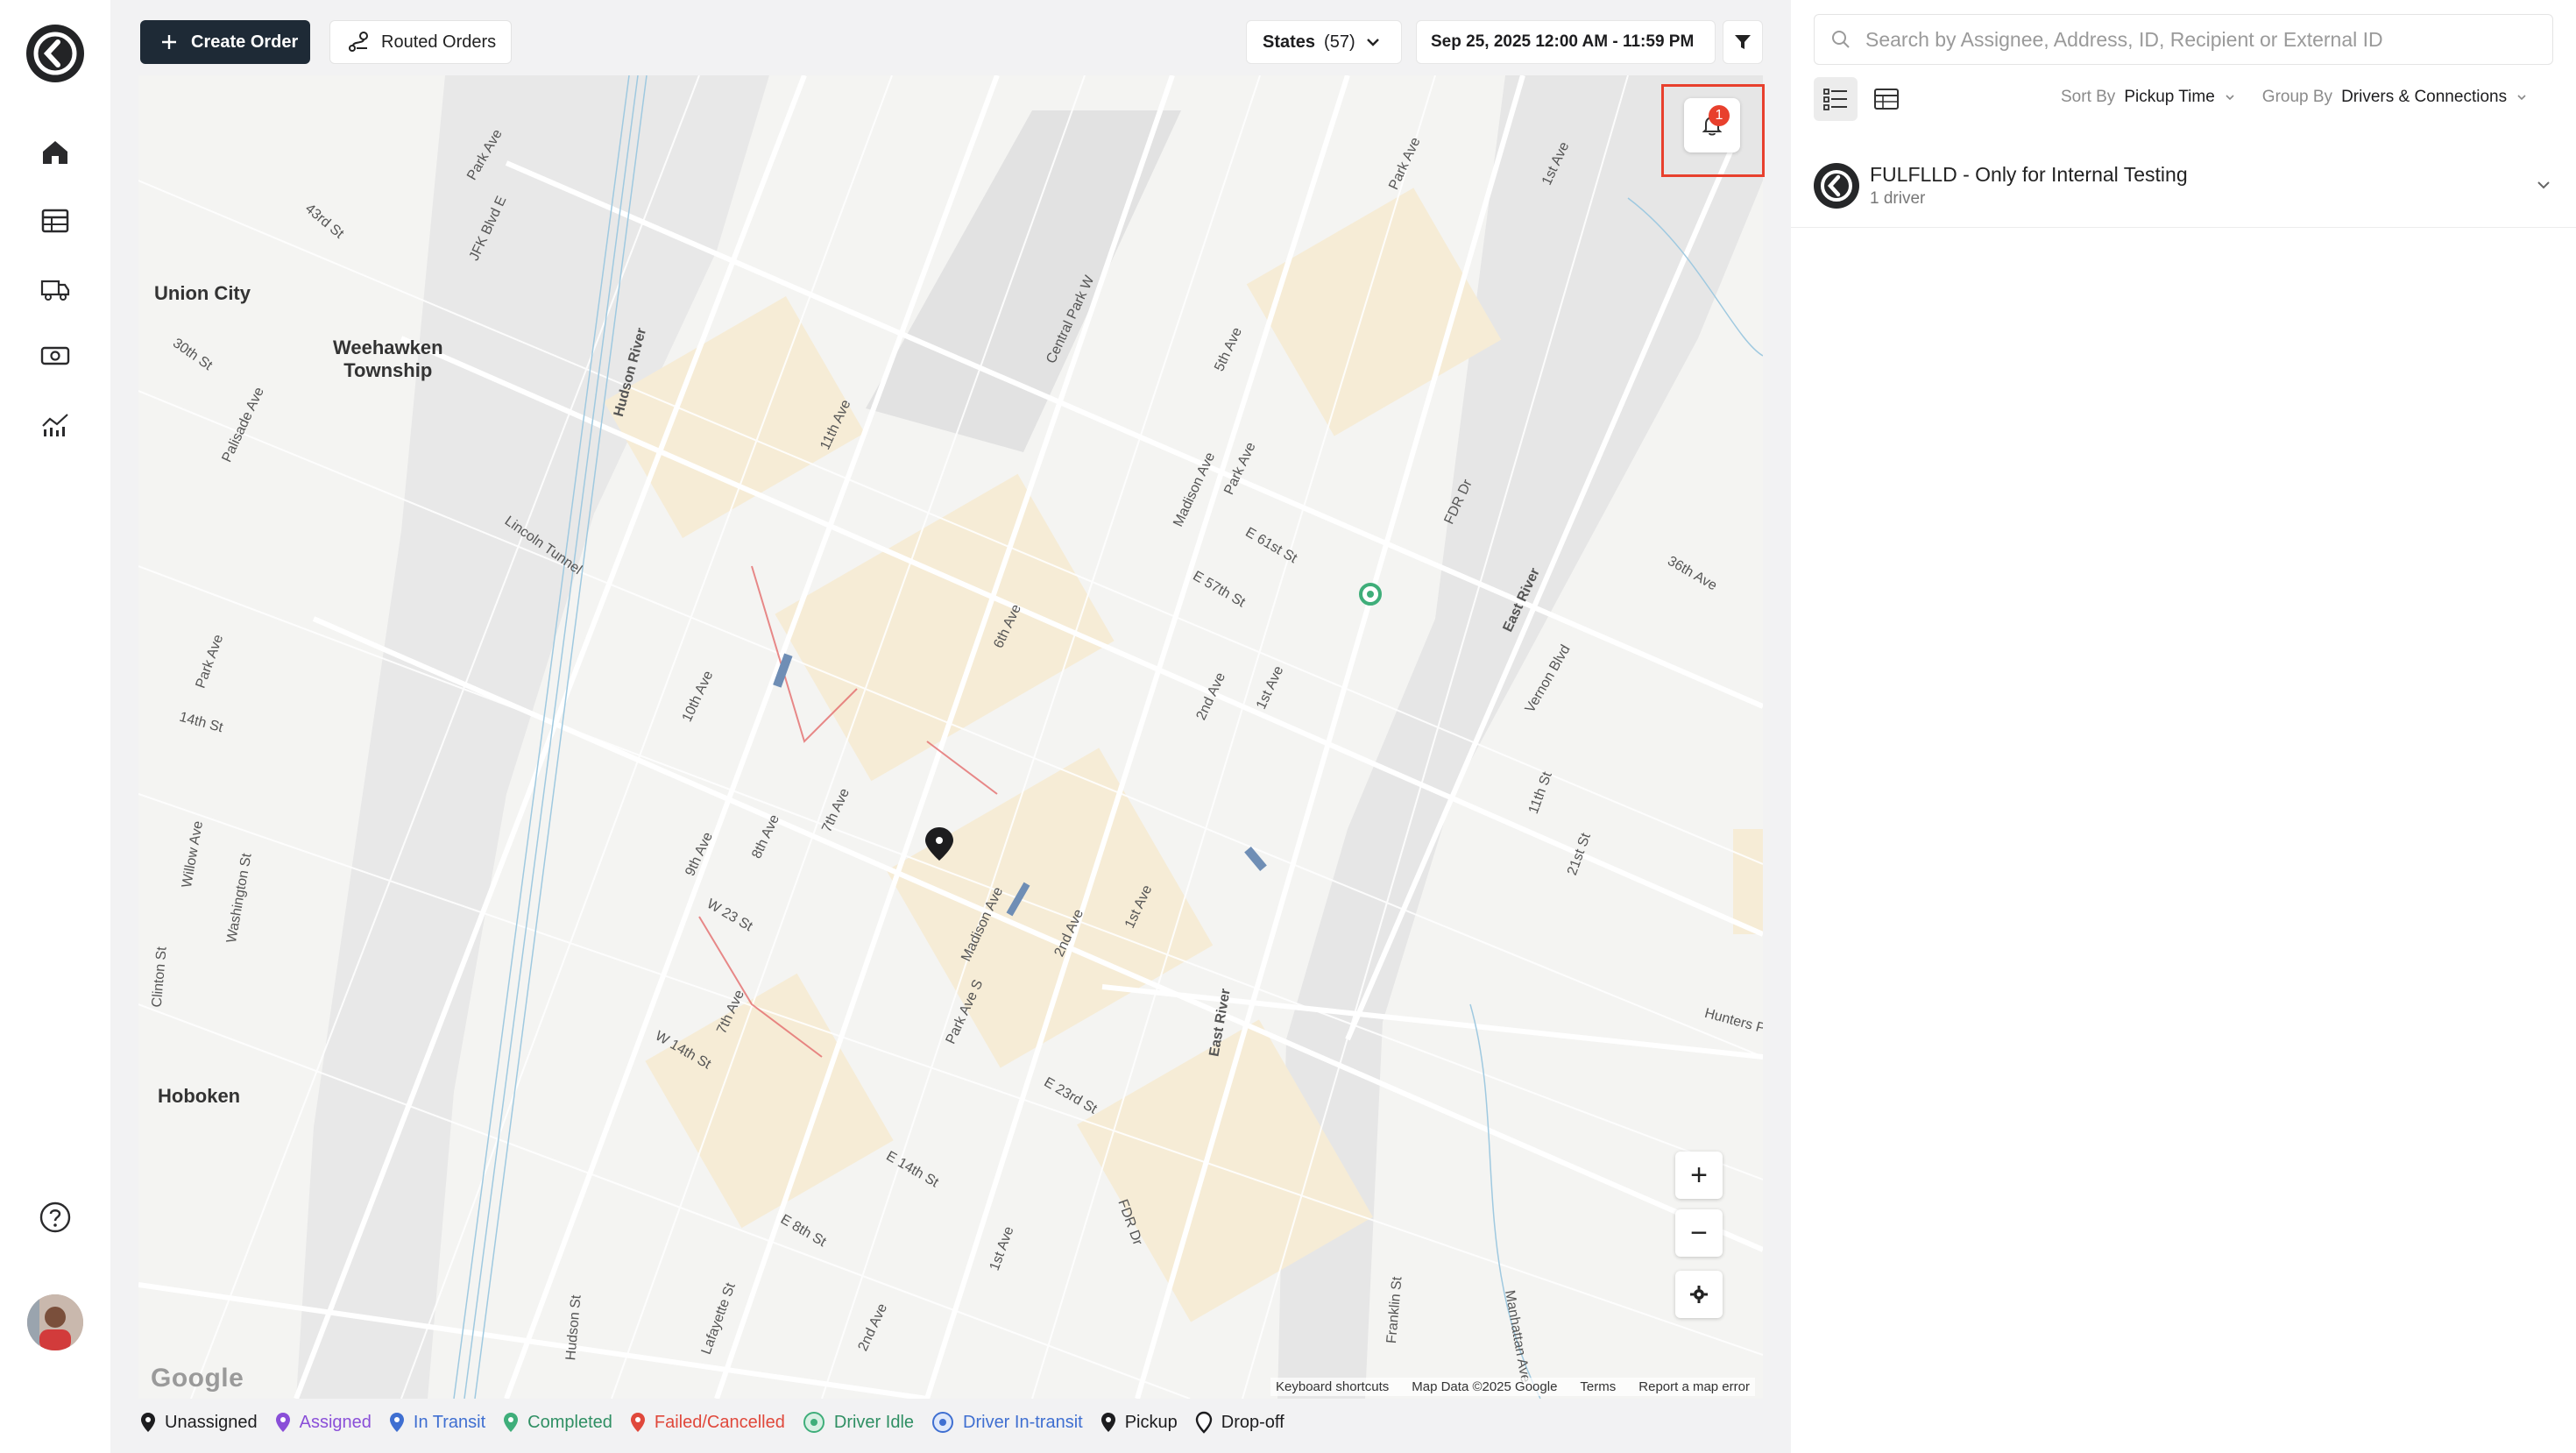 This screenshot has width=2576, height=1453. What do you see at coordinates (335, 1422) in the screenshot?
I see `legend-label: Assigned` at bounding box center [335, 1422].